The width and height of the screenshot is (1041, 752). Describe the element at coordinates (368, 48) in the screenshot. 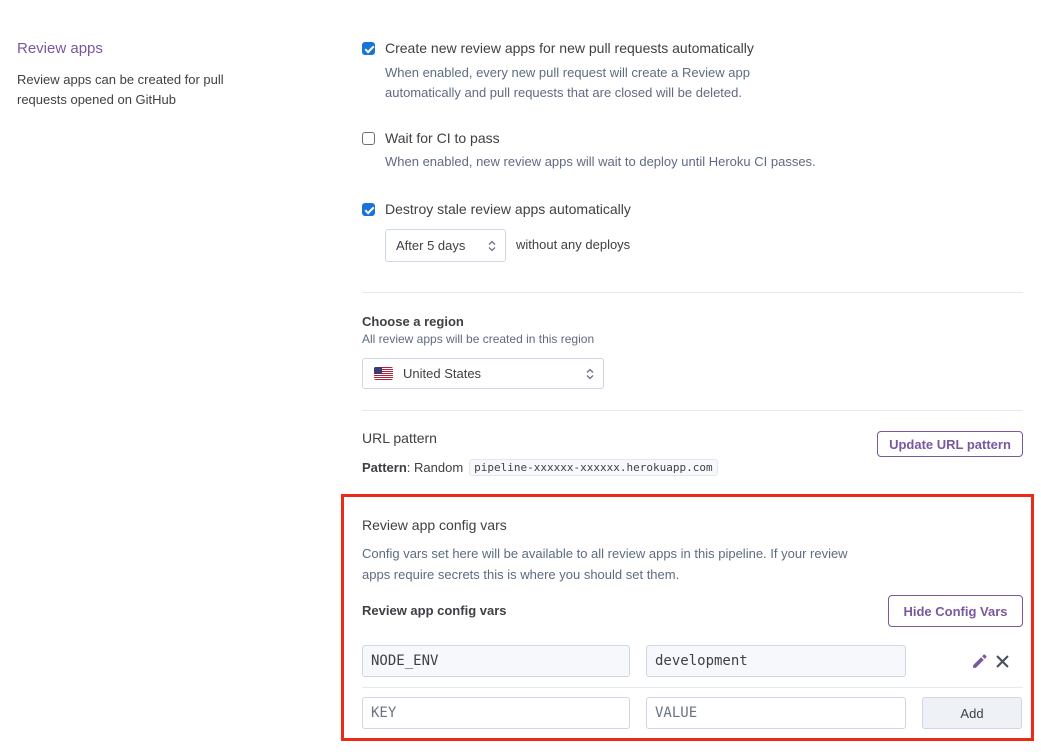

I see `auto-create-checkbox` at that location.